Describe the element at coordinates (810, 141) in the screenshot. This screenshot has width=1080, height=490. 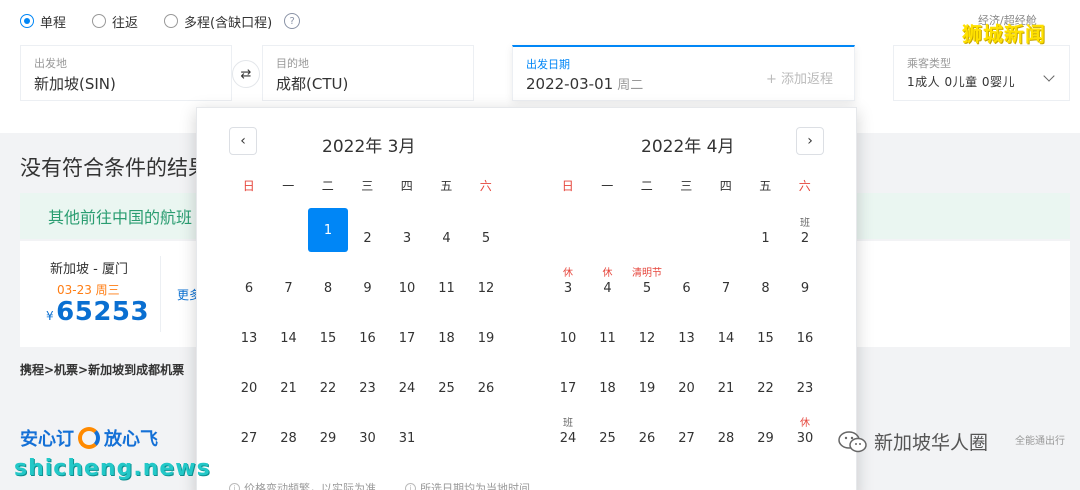
I see `next-month-button: ›` at that location.